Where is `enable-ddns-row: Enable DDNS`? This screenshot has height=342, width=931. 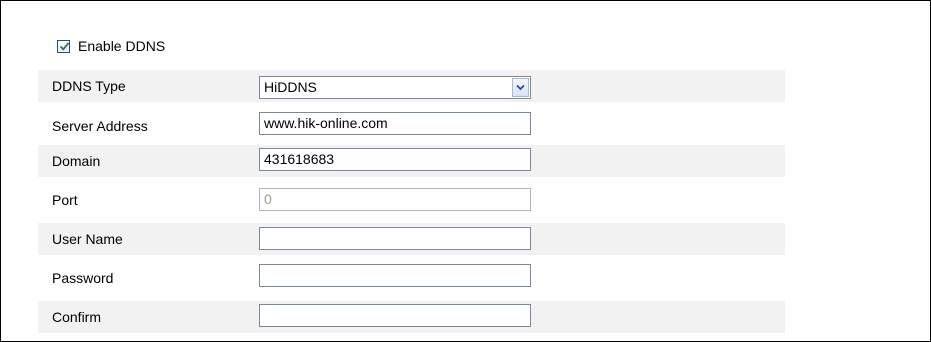
enable-ddns-row: Enable DDNS is located at coordinates (111, 46).